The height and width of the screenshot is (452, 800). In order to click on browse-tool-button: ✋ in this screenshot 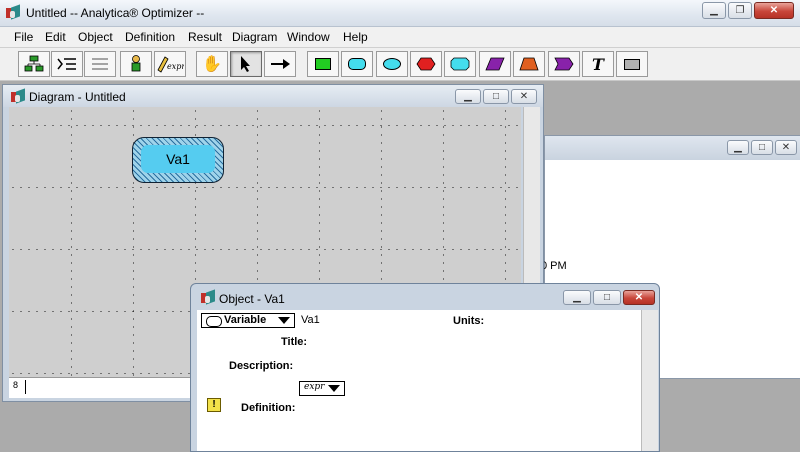, I will do `click(212, 64)`.